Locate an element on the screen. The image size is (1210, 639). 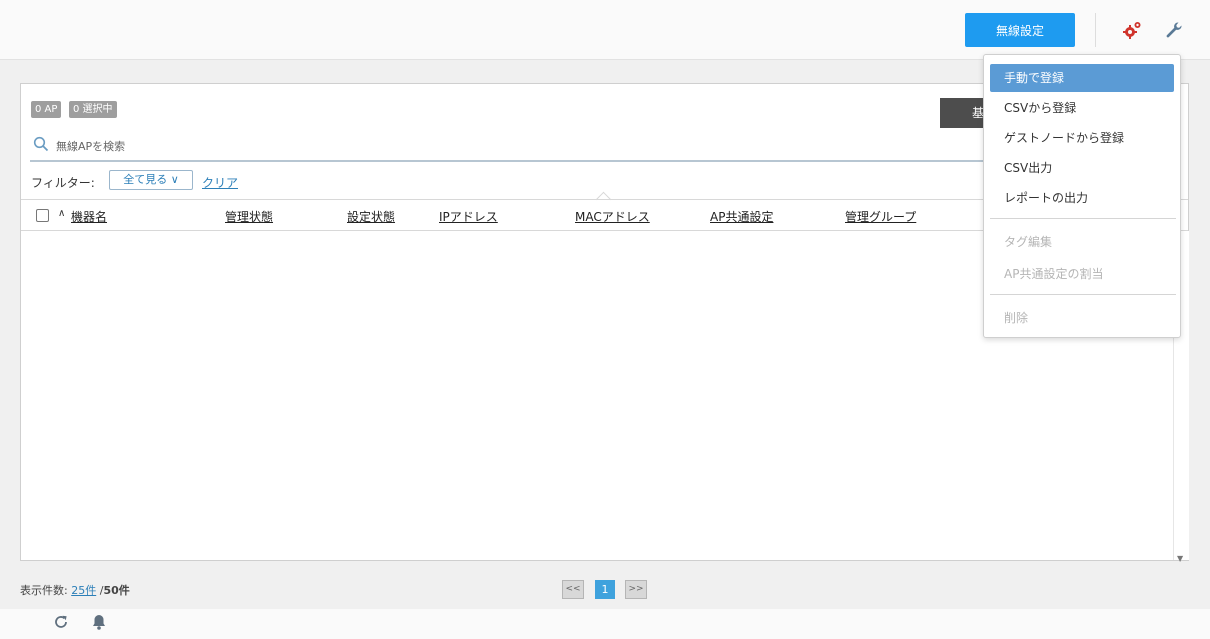
toolbar-divider is located at coordinates (1095, 30).